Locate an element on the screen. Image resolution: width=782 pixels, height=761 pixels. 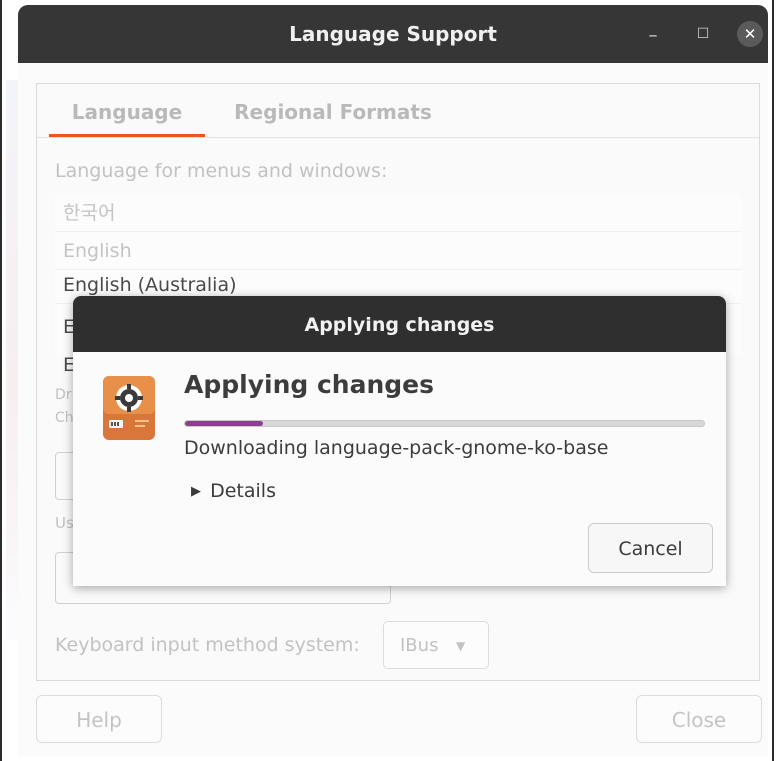
maximize-icon: ☐ is located at coordinates (703, 34).